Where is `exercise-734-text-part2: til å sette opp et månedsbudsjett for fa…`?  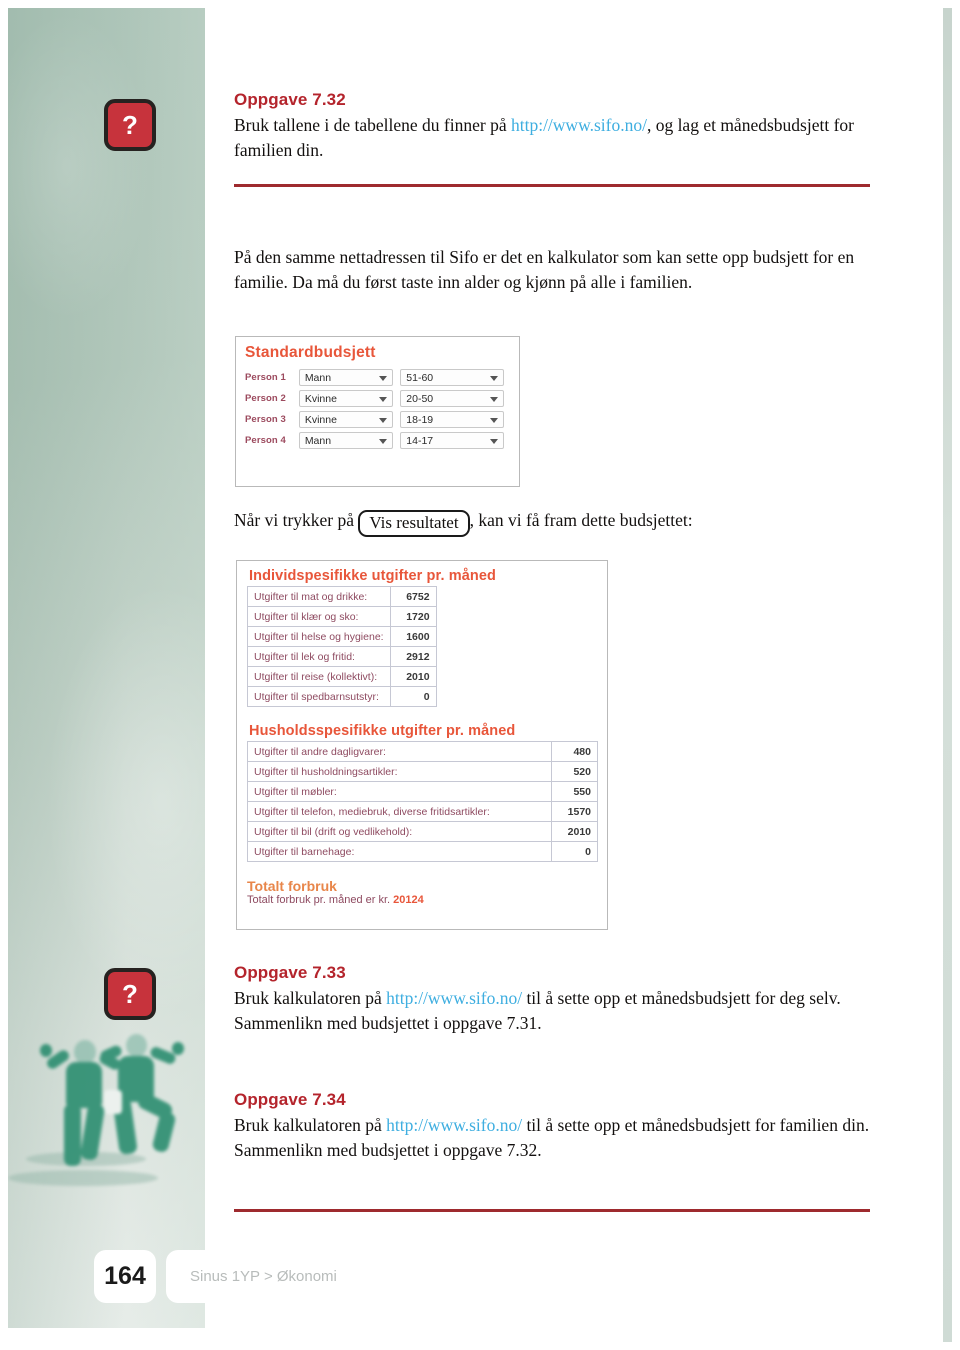 exercise-734-text-part2: til å sette opp et månedsbudsjett for fa… is located at coordinates (696, 1125).